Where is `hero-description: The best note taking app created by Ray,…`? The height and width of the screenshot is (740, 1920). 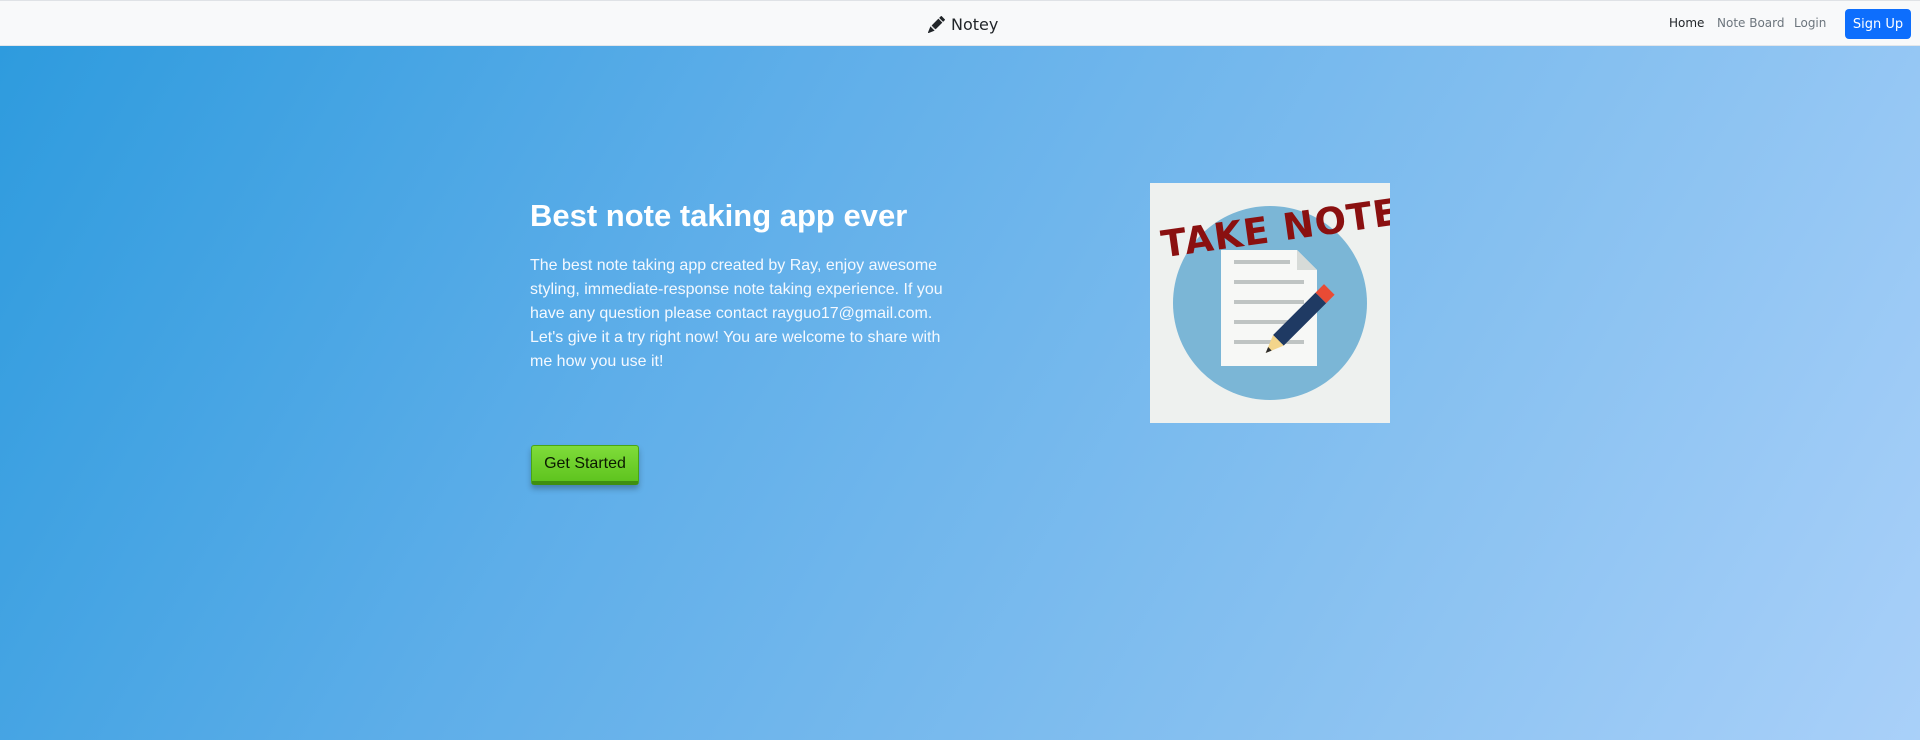 hero-description: The best note taking app created by Ray,… is located at coordinates (736, 313).